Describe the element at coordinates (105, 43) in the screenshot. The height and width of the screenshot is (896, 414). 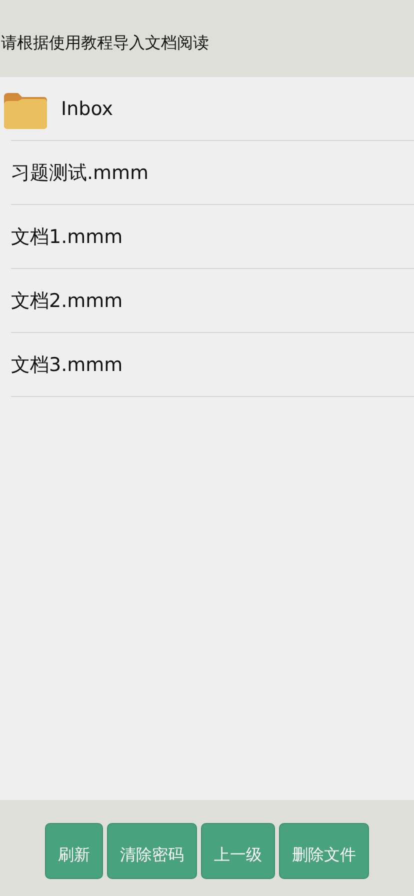
I see `header-title: 请根据使用教程导入文档阅读` at that location.